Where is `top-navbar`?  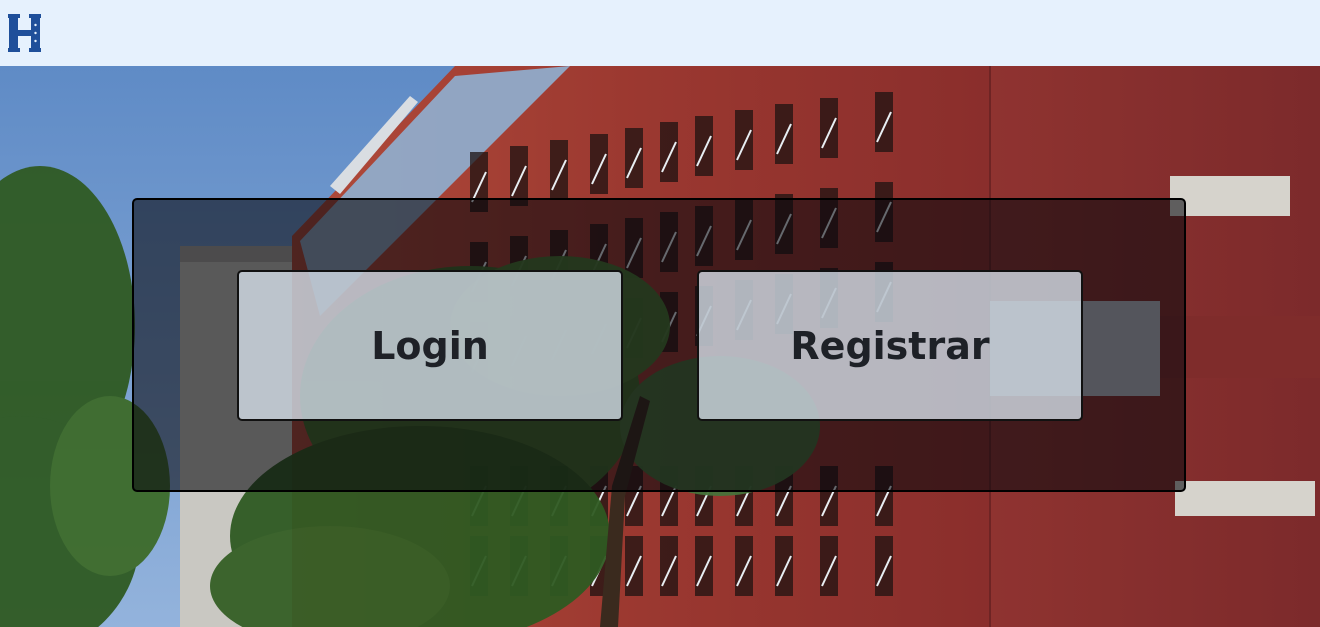
top-navbar is located at coordinates (660, 33).